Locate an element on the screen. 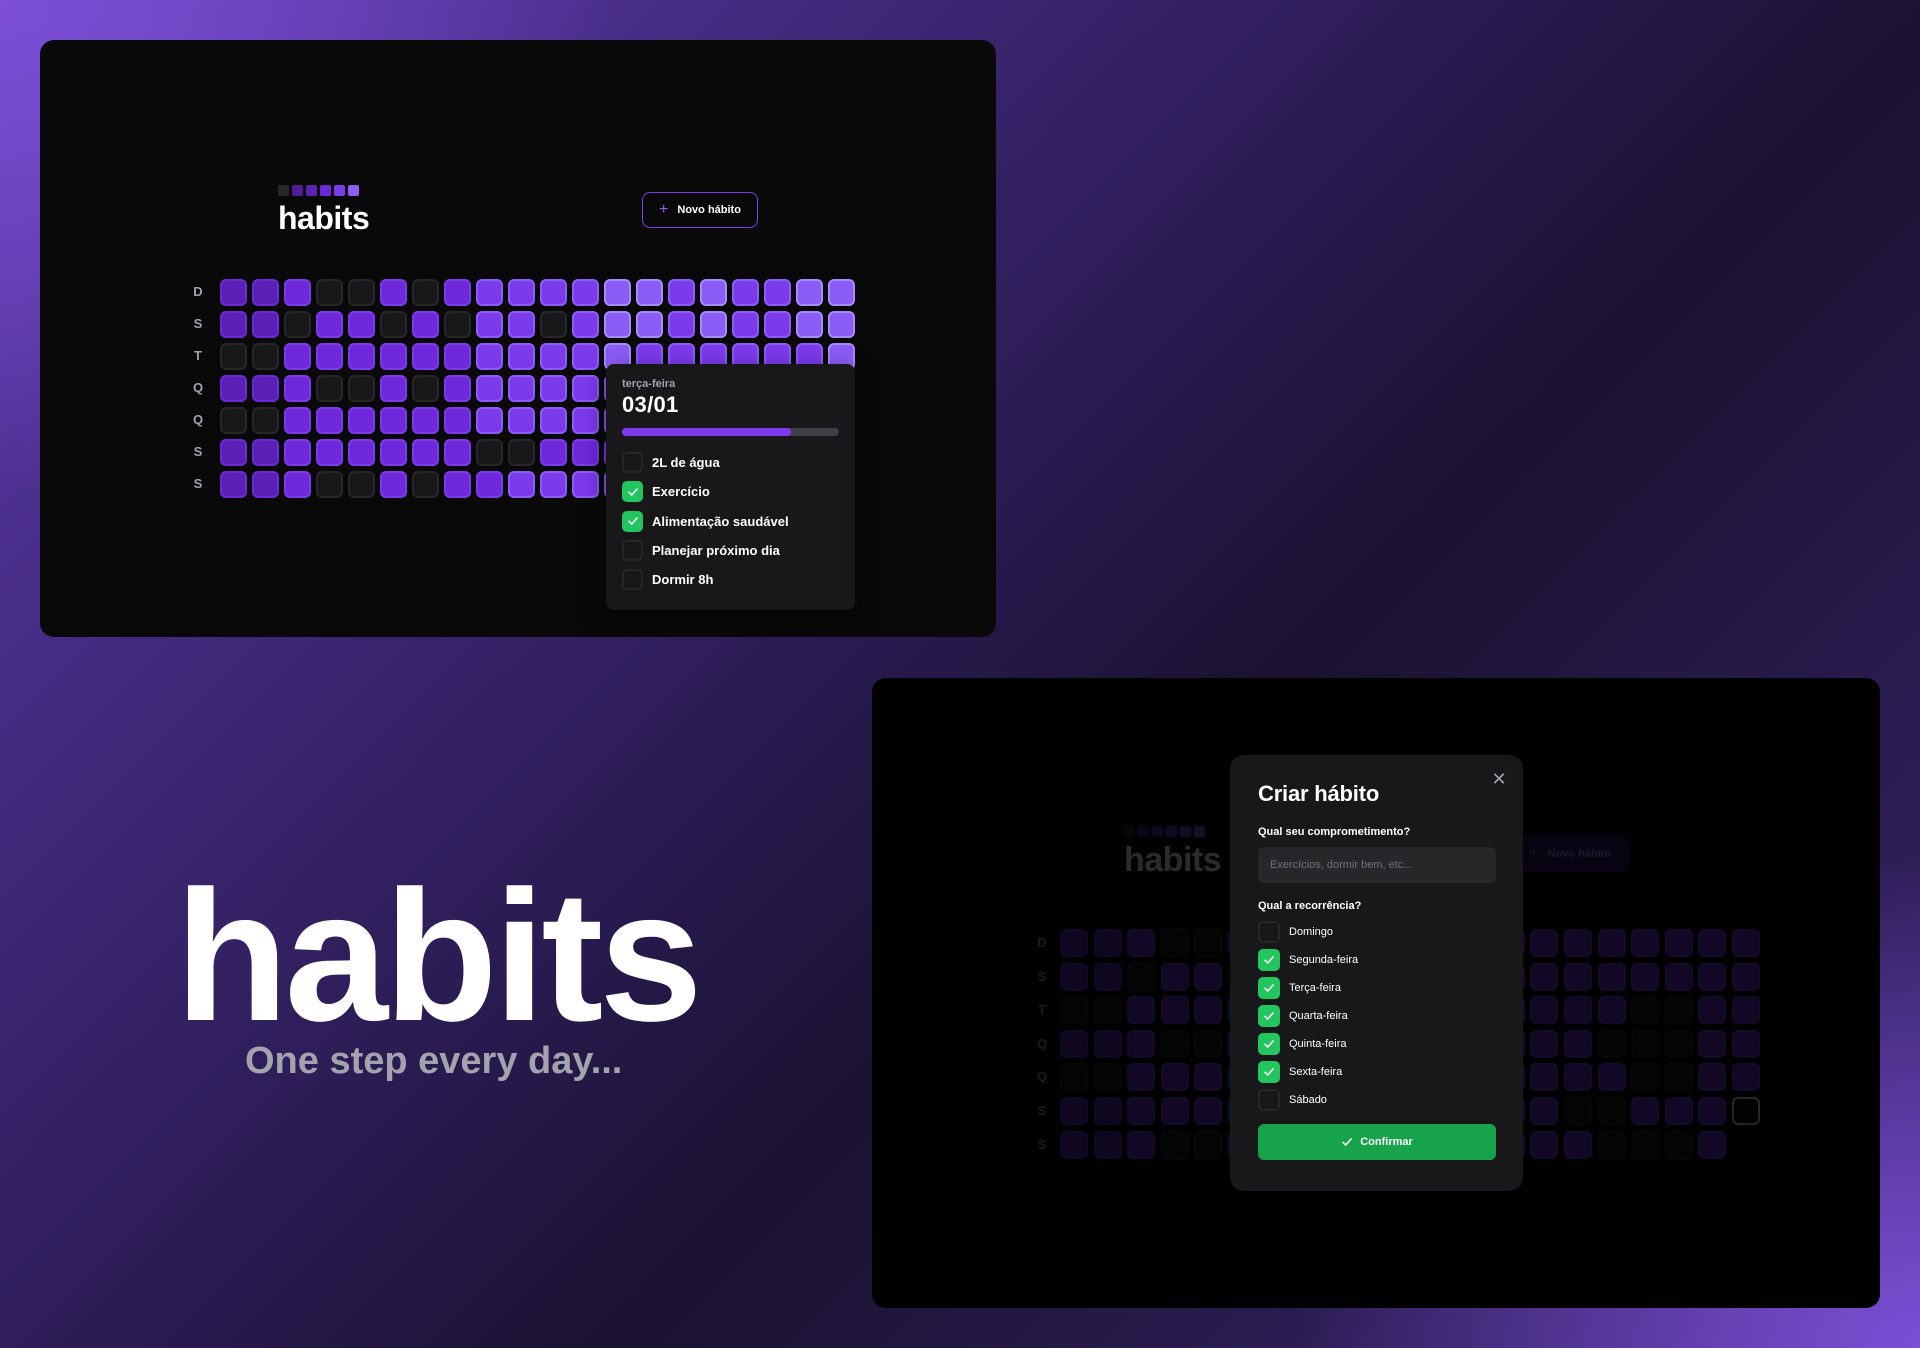  recurrence-day: Sexta-feira is located at coordinates (1376, 1072).